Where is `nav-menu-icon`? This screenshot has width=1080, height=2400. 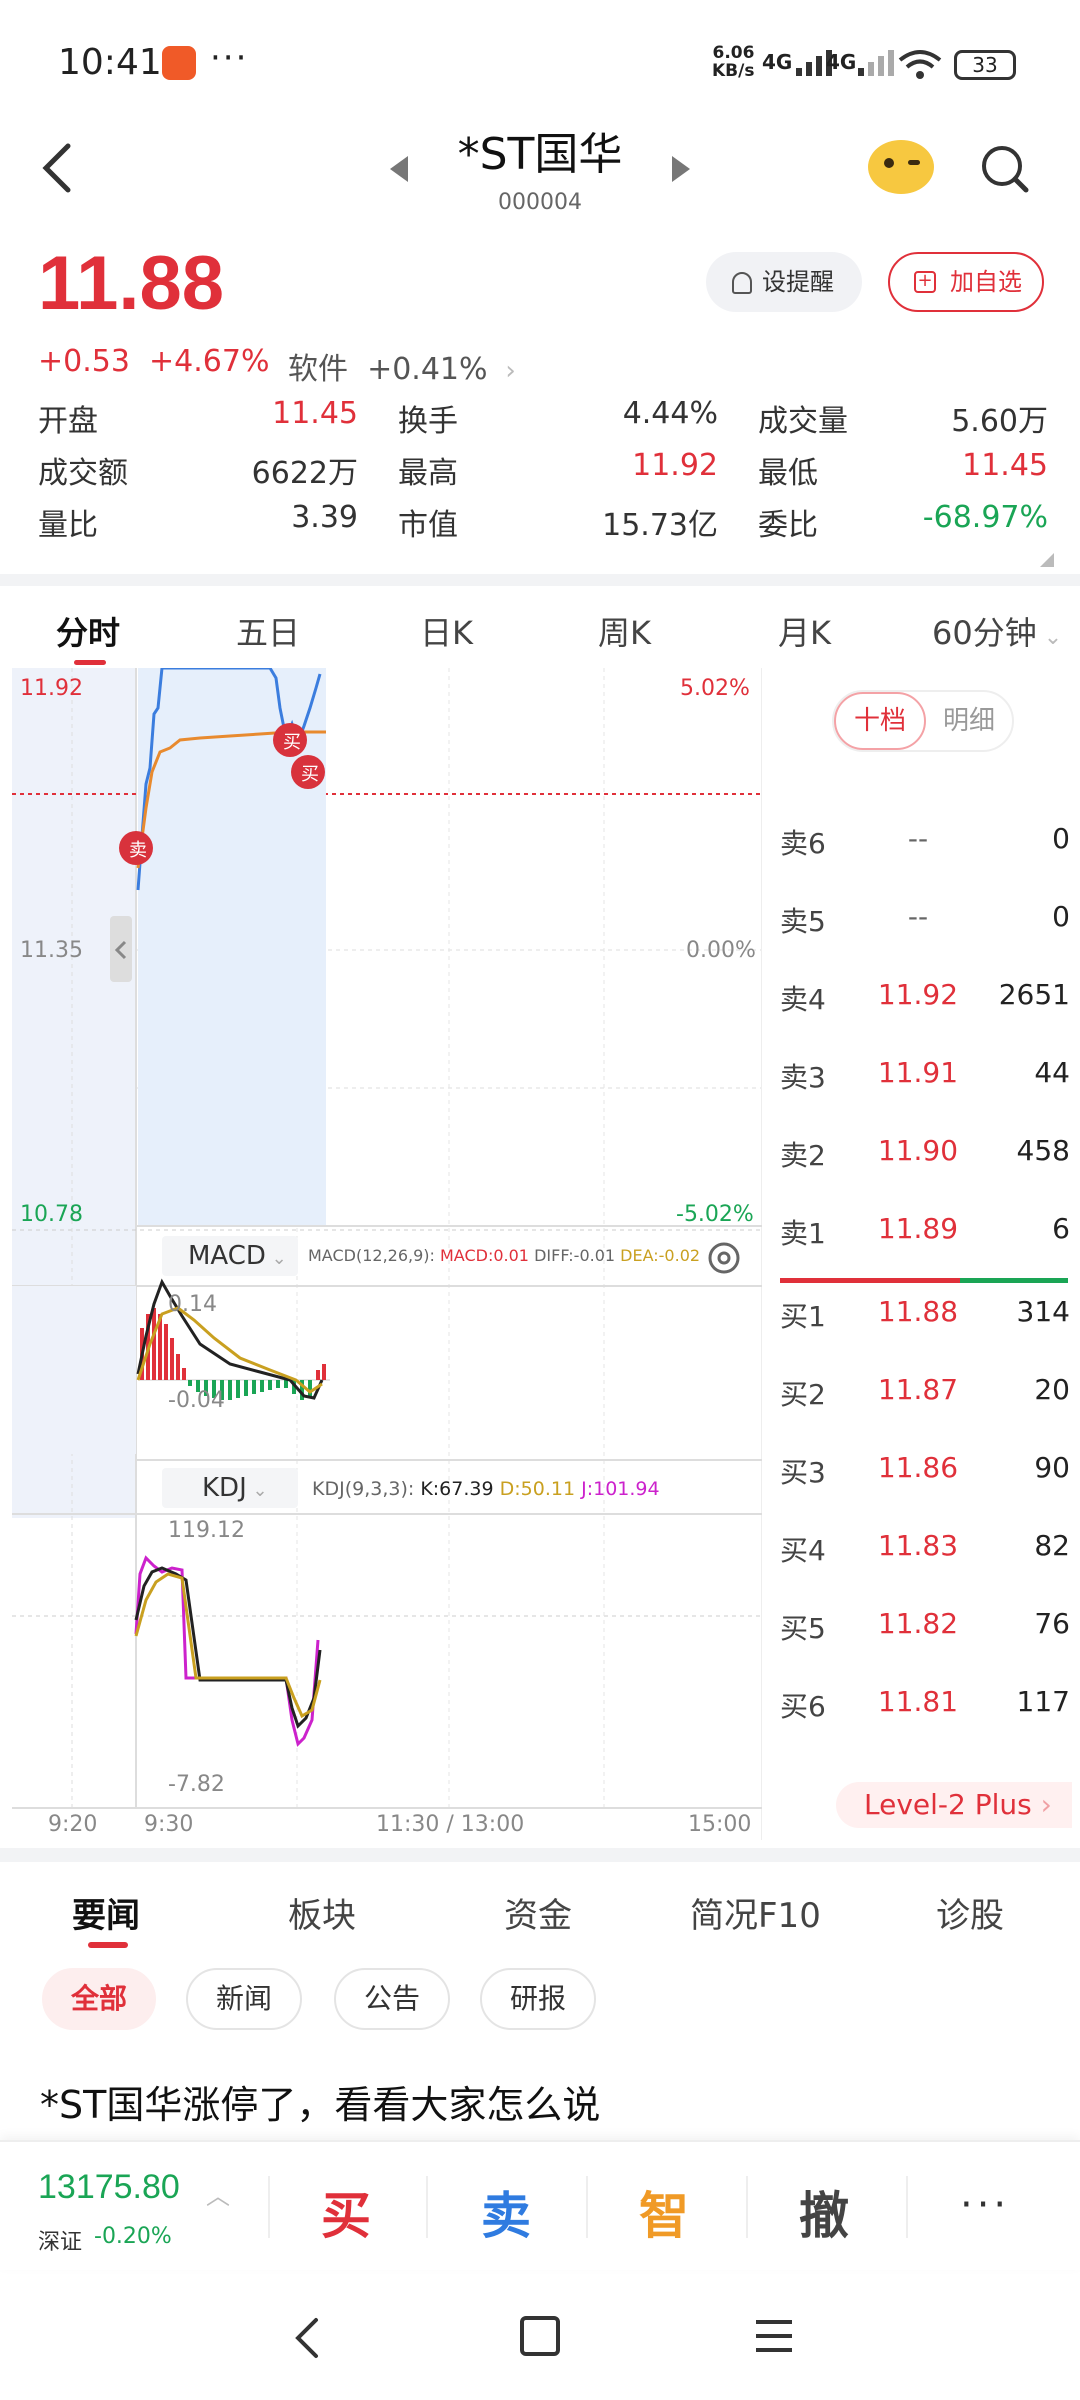
nav-menu-icon is located at coordinates (774, 2336).